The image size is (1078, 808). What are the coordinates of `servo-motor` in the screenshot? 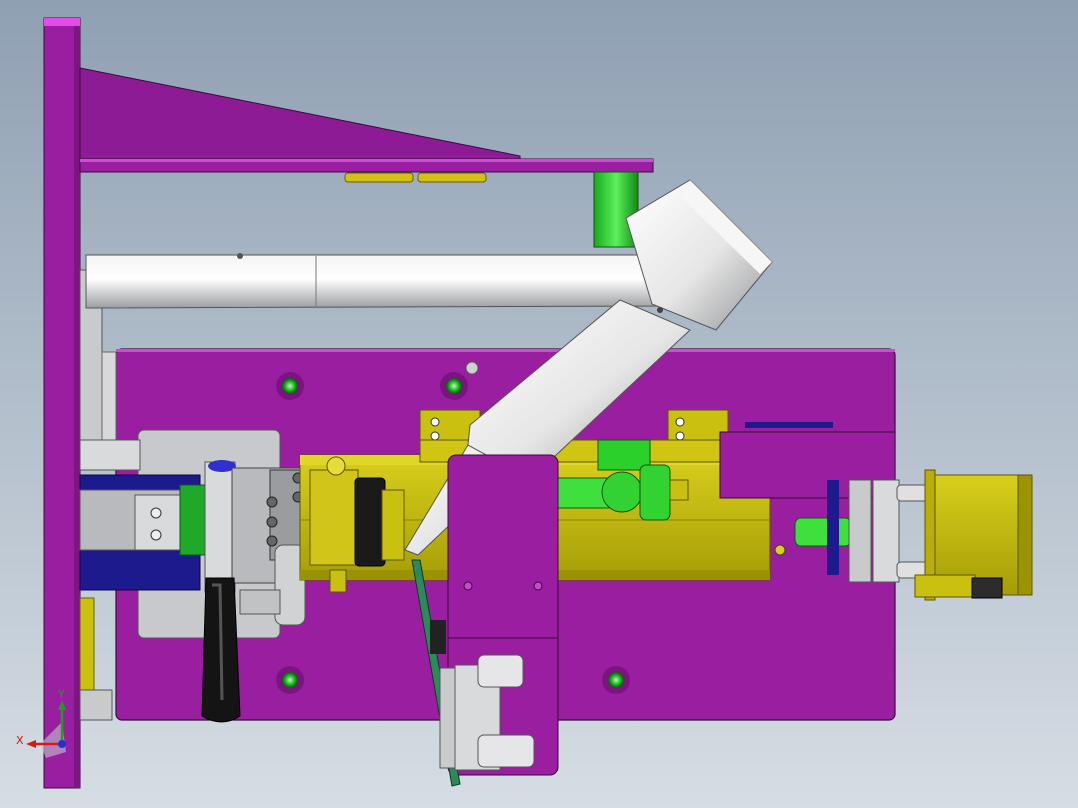 It's located at (973, 535).